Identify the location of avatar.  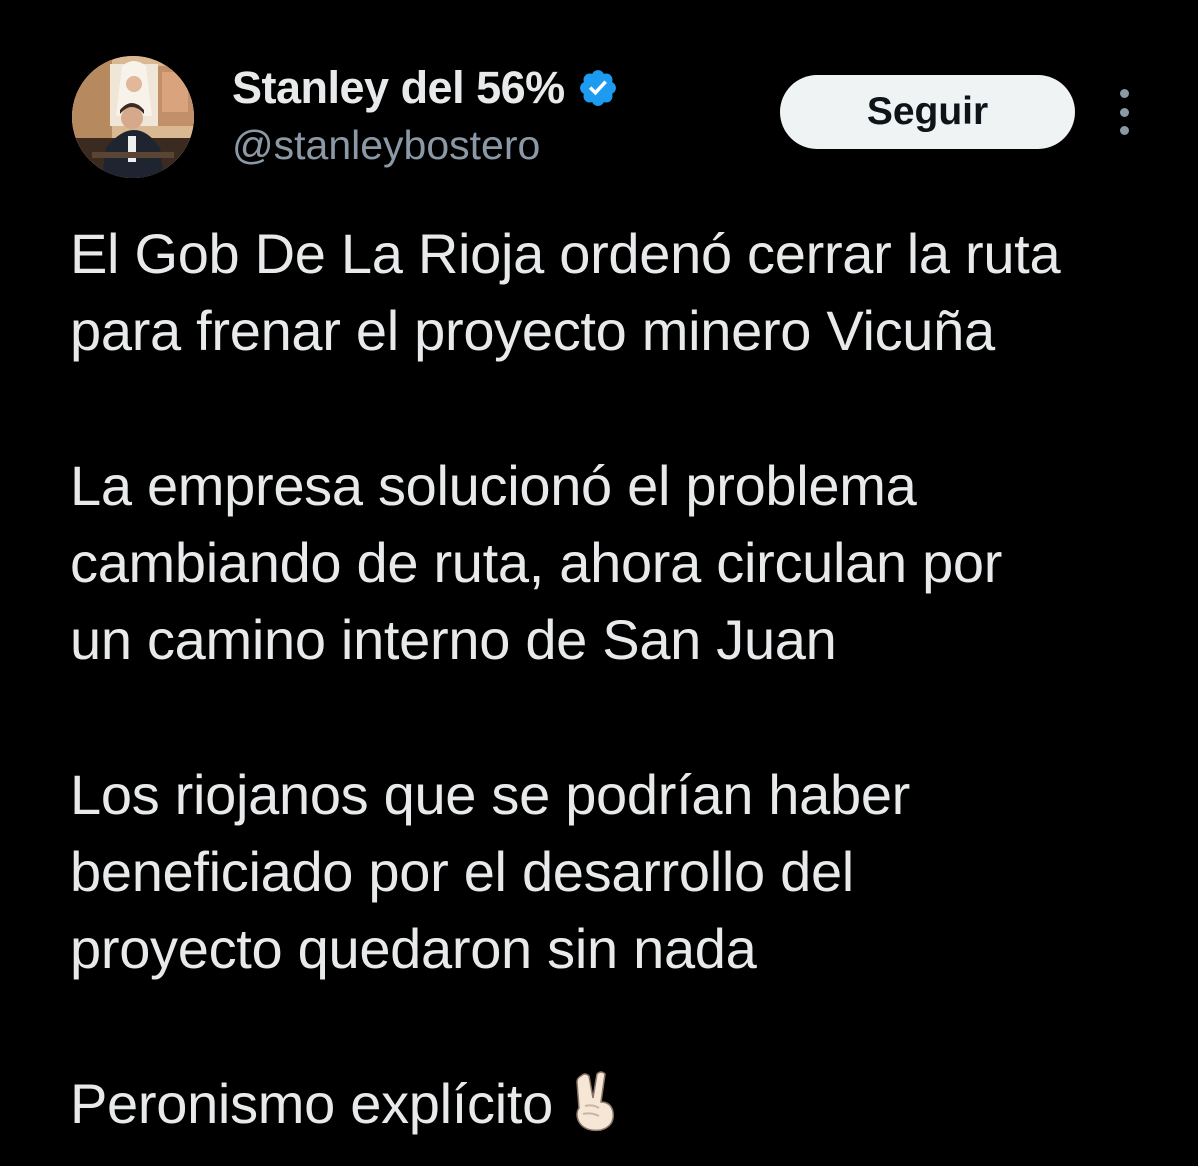
(133, 117).